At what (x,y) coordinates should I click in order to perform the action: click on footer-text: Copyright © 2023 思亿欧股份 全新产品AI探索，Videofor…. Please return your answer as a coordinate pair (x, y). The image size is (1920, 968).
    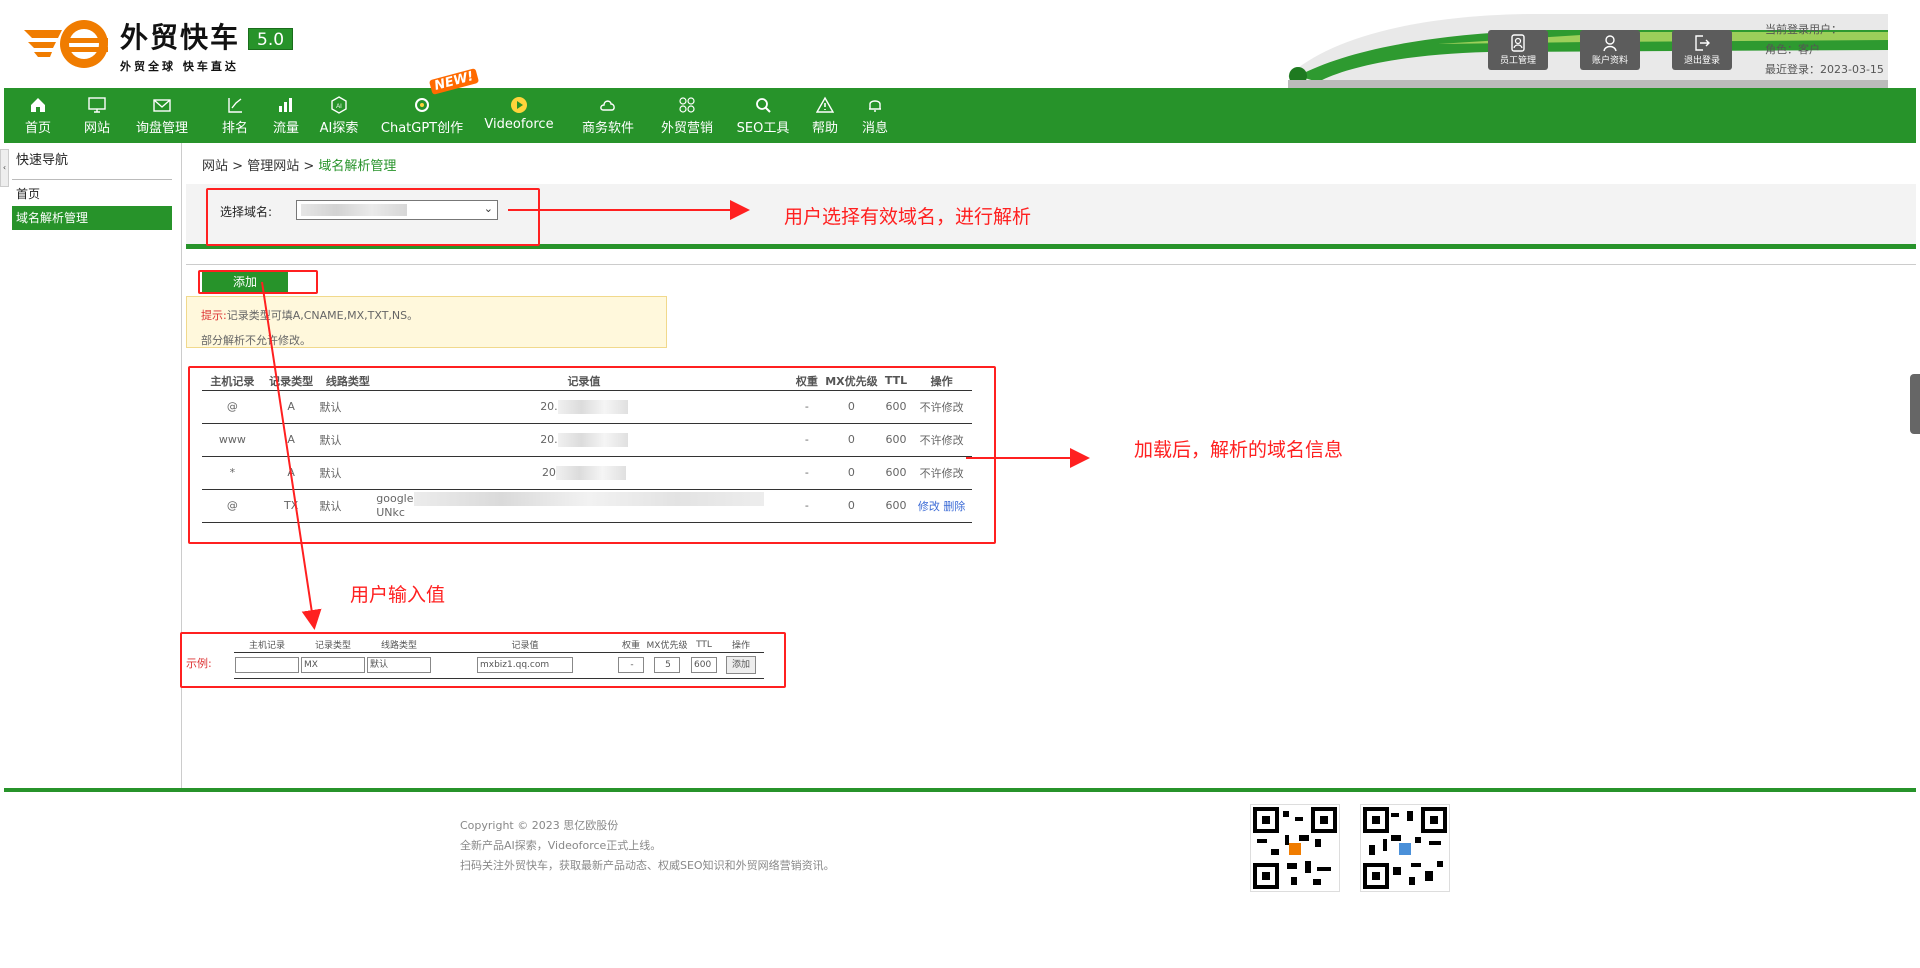
    Looking at the image, I should click on (647, 846).